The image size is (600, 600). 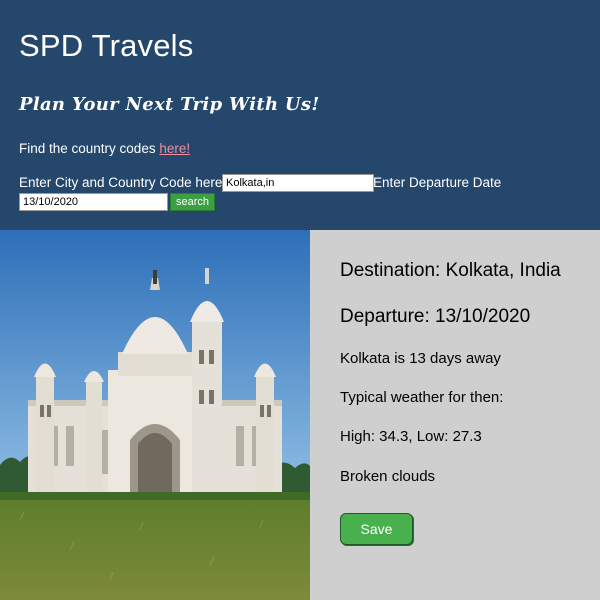 I want to click on country-codes-link: here!, so click(x=174, y=148).